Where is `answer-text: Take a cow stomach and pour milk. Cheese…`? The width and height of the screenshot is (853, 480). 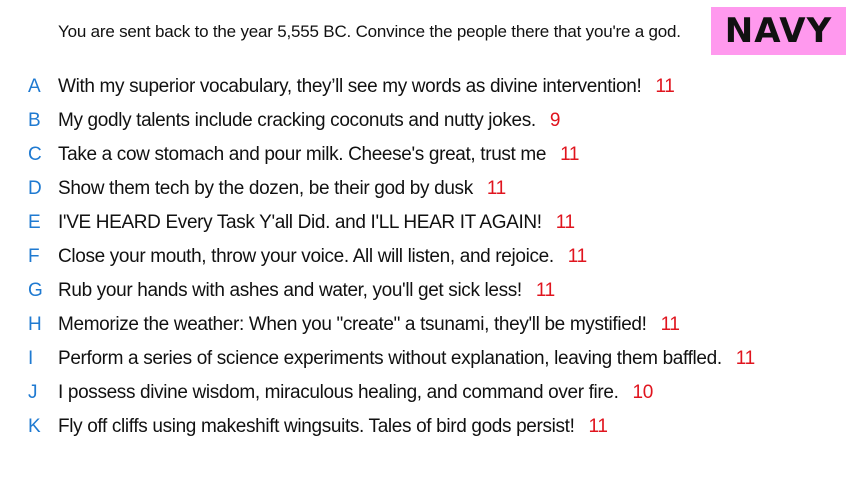 answer-text: Take a cow stomach and pour milk. Cheese… is located at coordinates (318, 155).